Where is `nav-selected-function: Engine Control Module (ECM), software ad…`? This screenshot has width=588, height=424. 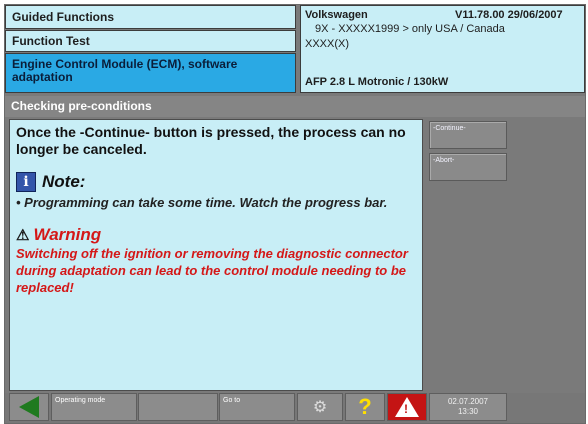
nav-selected-function: Engine Control Module (ECM), software ad… is located at coordinates (150, 73).